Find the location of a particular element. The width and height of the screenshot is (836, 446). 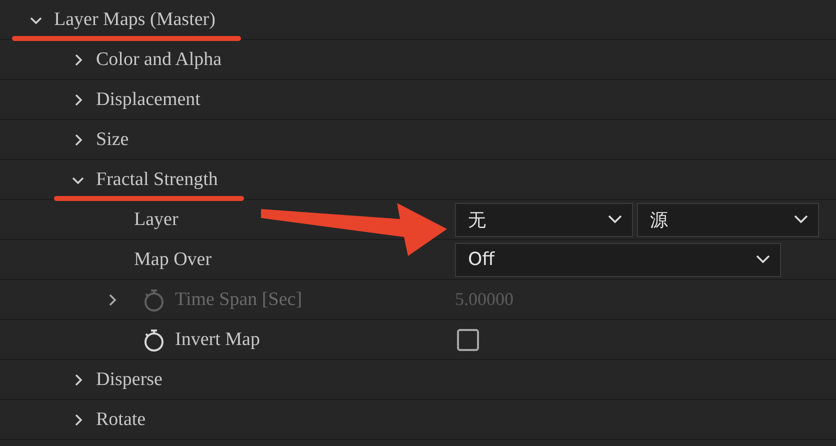

dropdown: Off is located at coordinates (618, 259).